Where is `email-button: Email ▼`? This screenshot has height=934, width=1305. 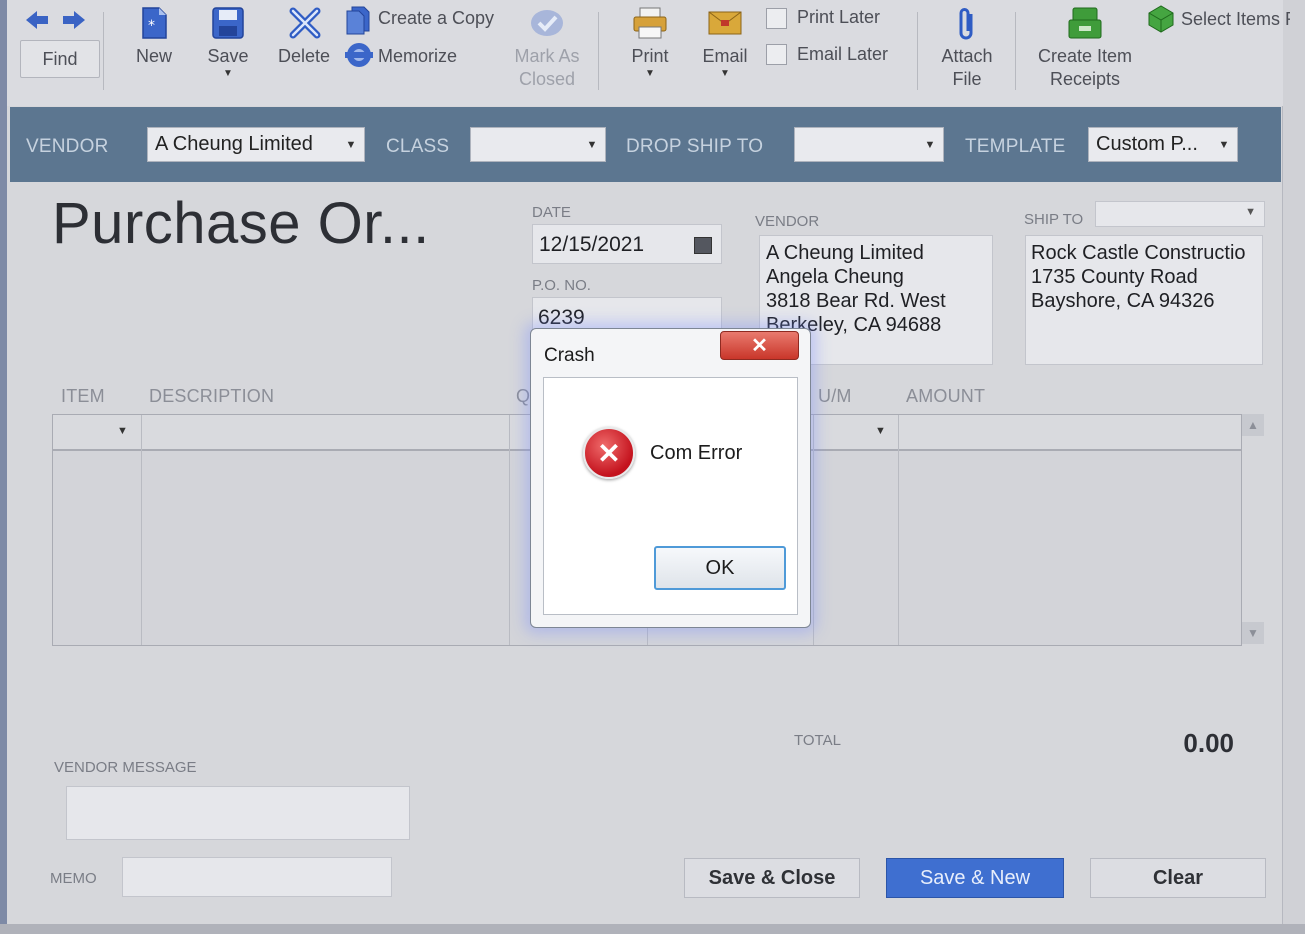
email-button: Email ▼ is located at coordinates (725, 49).